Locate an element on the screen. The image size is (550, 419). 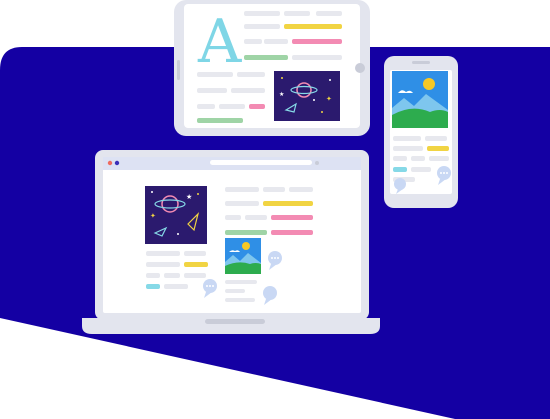
phone-device is located at coordinates (421, 132).